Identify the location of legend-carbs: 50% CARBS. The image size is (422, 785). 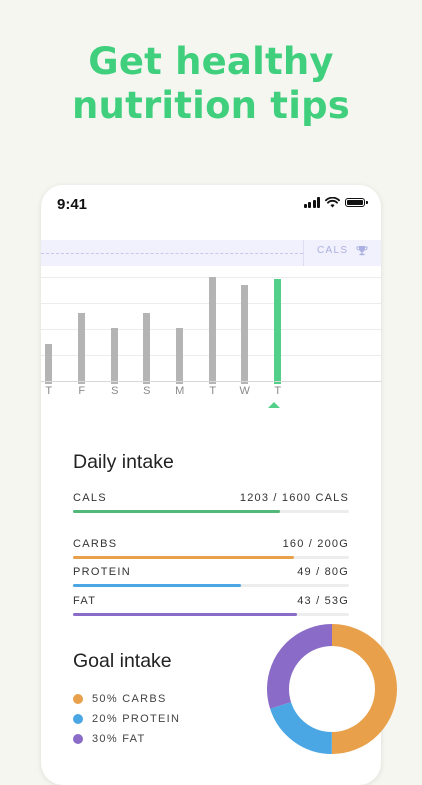
(120, 699).